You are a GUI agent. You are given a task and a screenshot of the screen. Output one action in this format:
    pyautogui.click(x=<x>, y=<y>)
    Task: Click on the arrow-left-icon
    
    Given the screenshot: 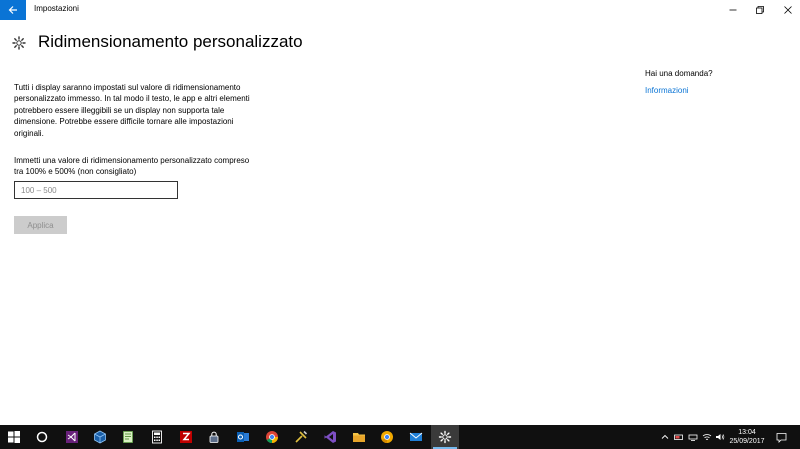 What is the action you would take?
    pyautogui.click(x=12, y=10)
    